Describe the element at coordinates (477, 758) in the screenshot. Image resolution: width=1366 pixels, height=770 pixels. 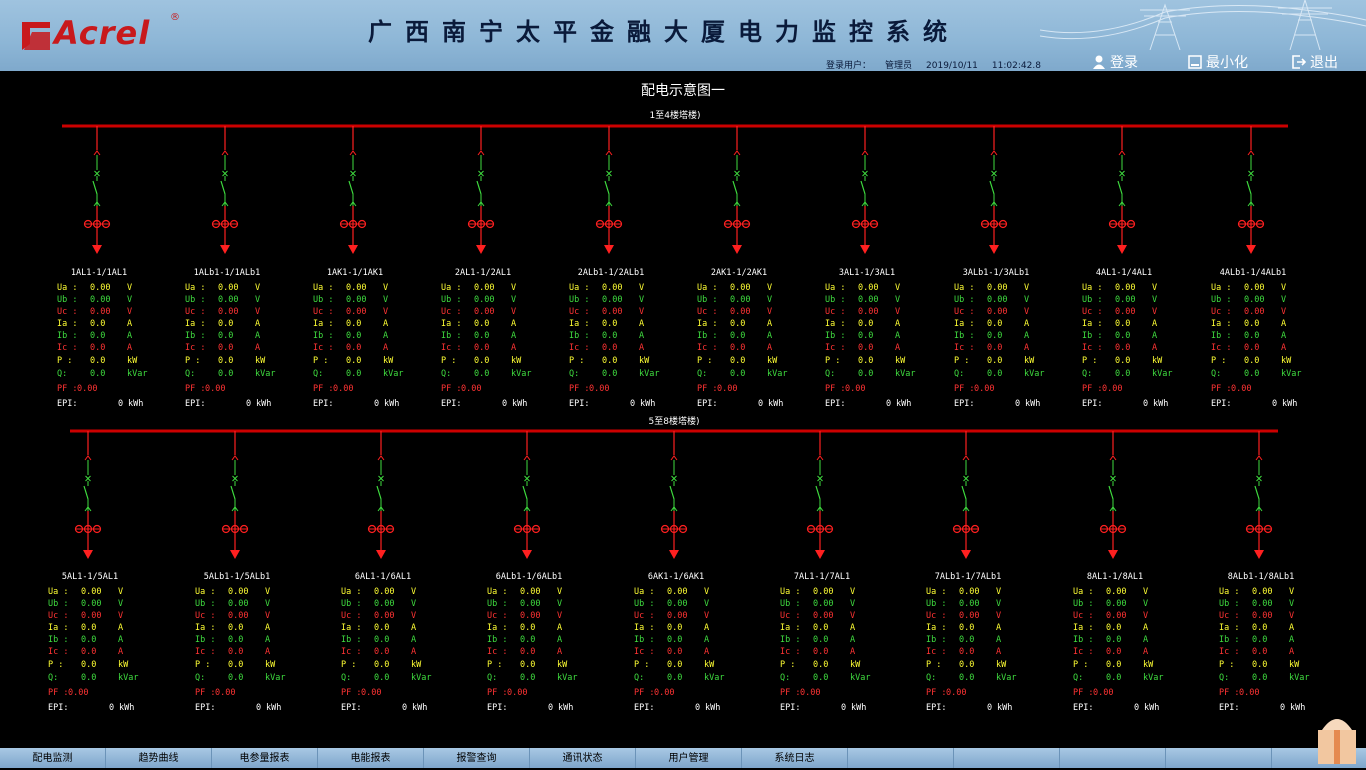
I see `nav-tab: 报警查询` at that location.